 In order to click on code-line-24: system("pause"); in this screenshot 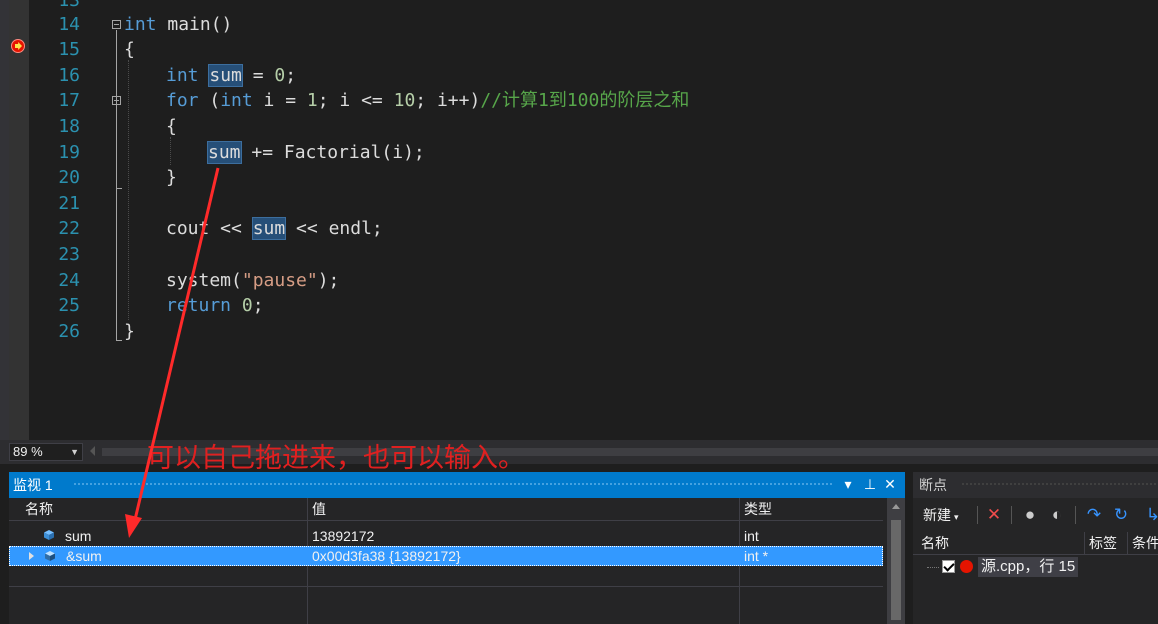, I will do `click(252, 281)`.